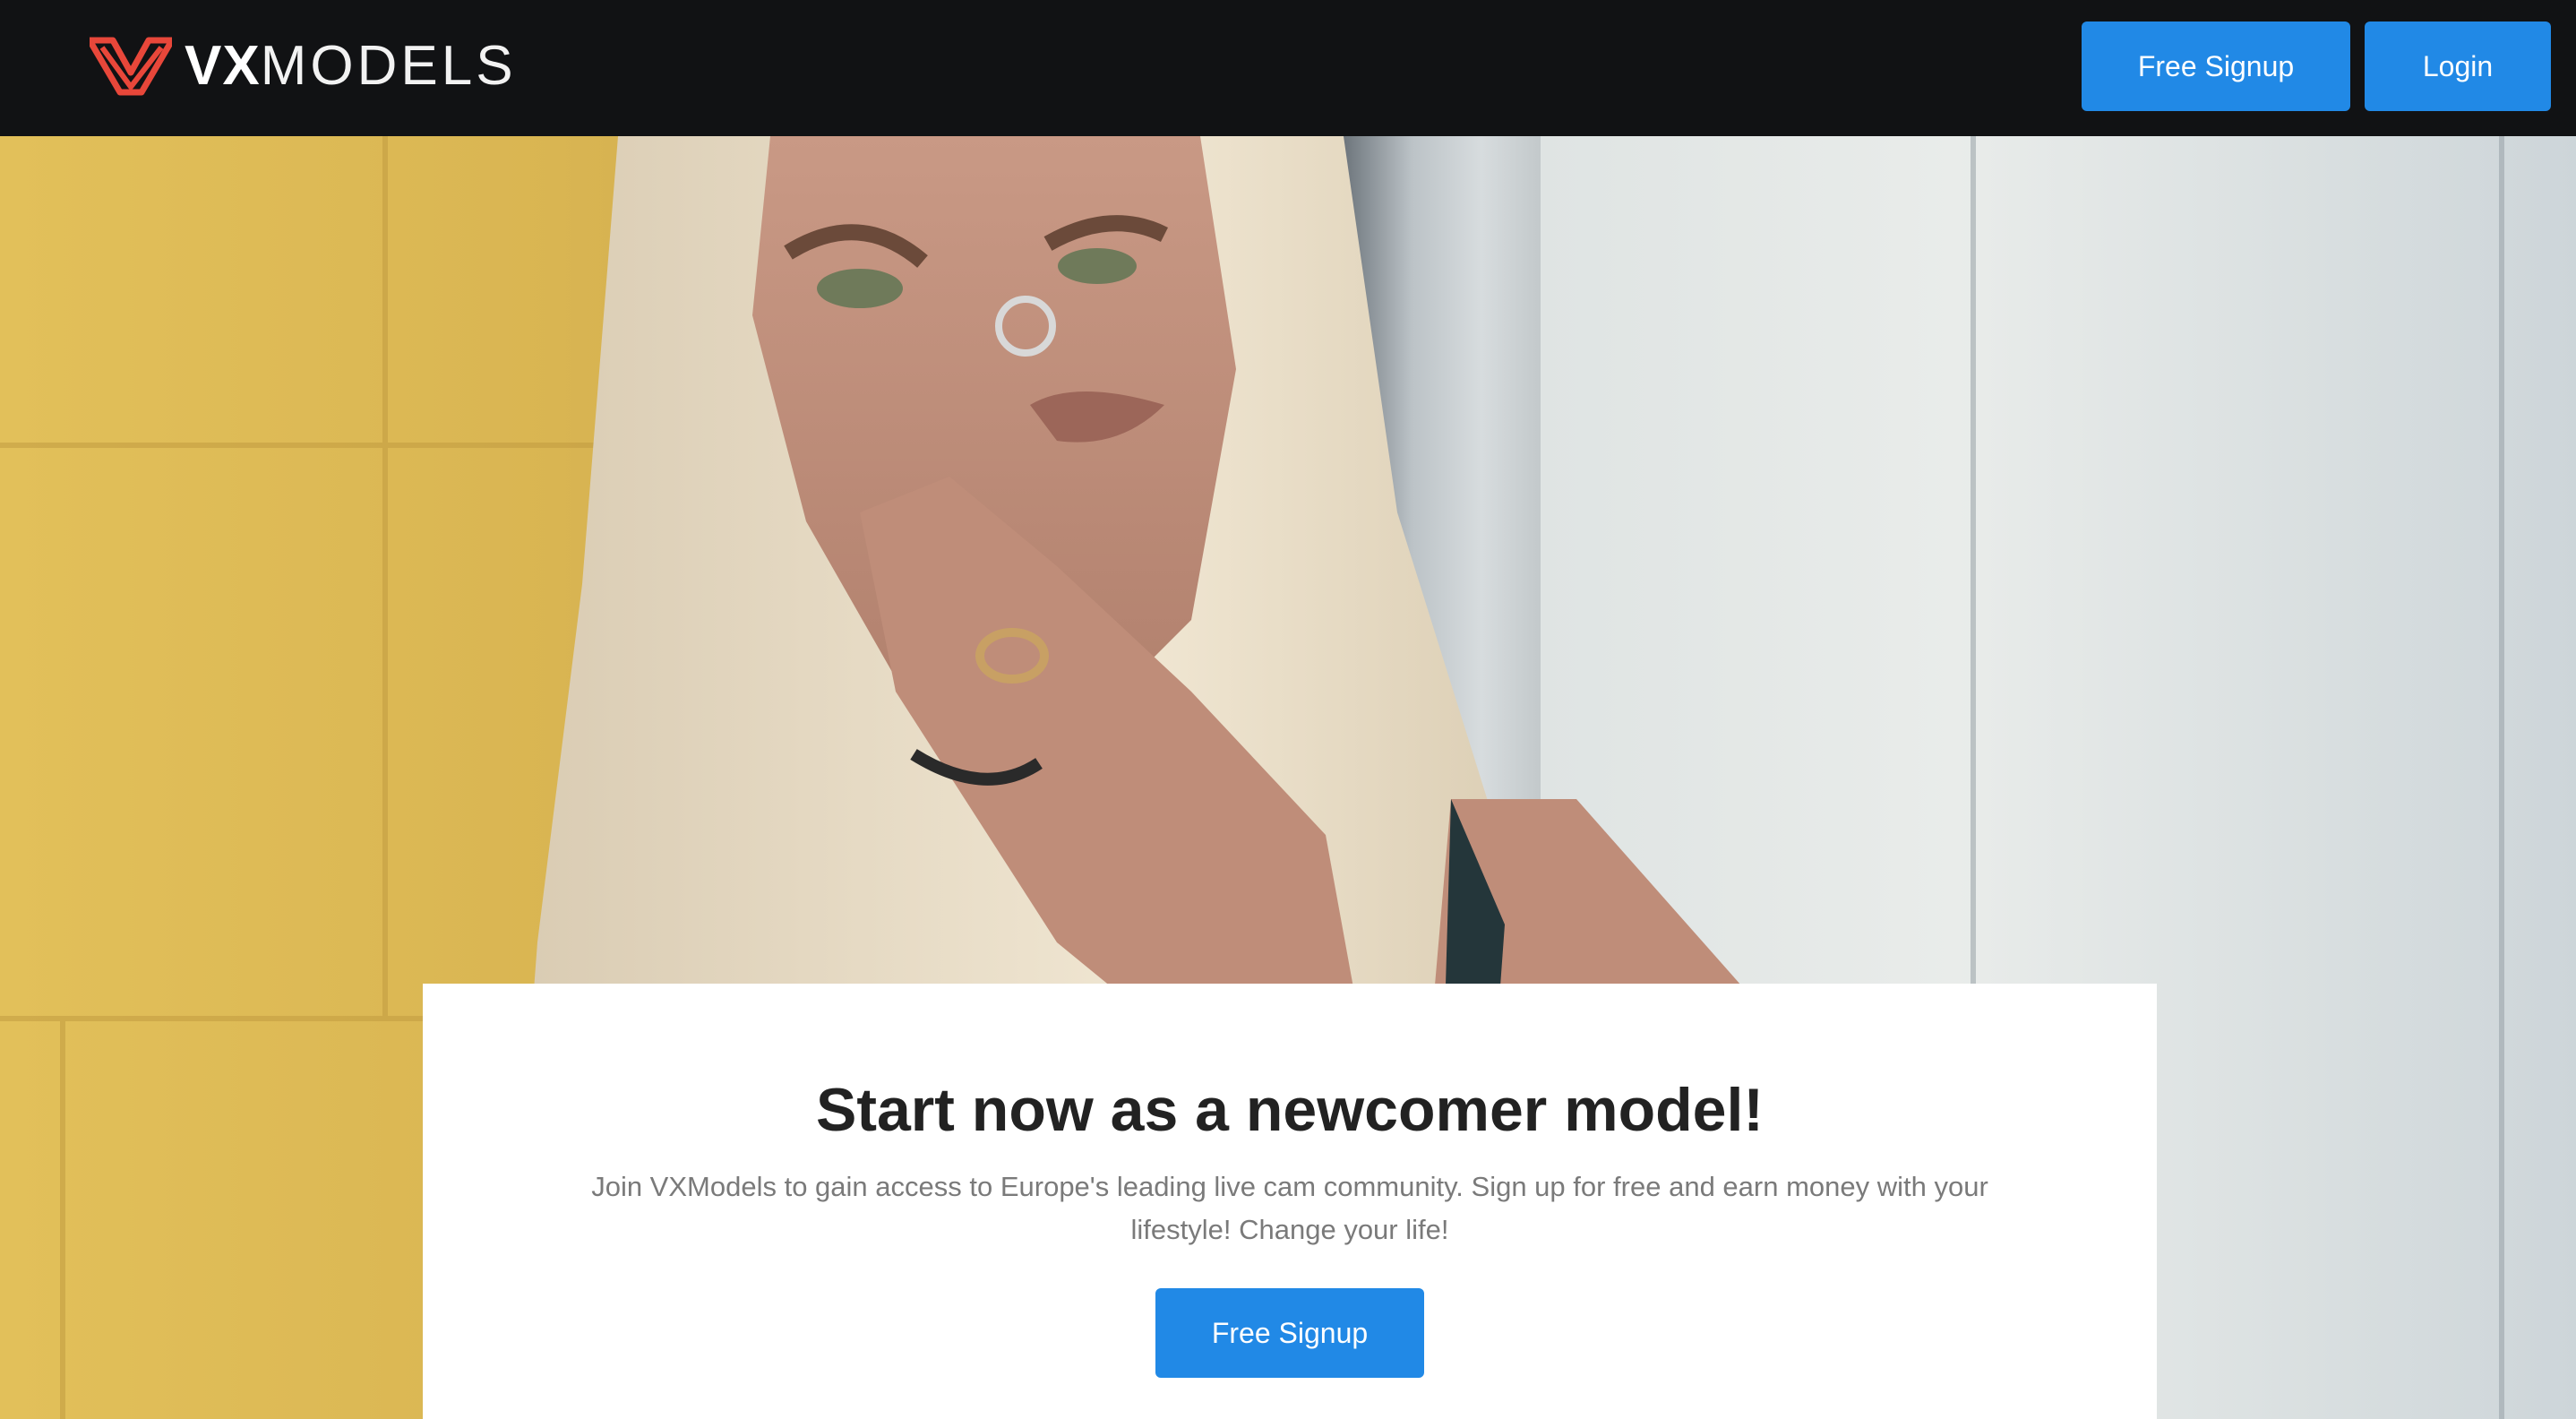 The width and height of the screenshot is (2576, 1419). I want to click on card-free-signup-button: Free Signup, so click(1289, 1333).